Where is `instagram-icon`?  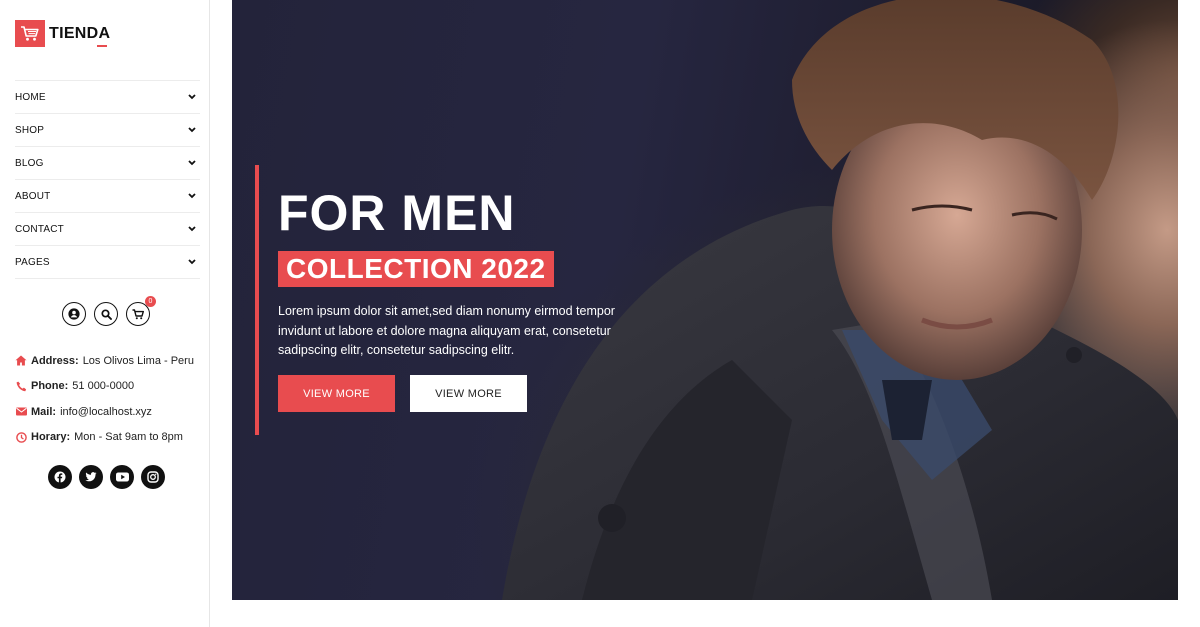 instagram-icon is located at coordinates (153, 477).